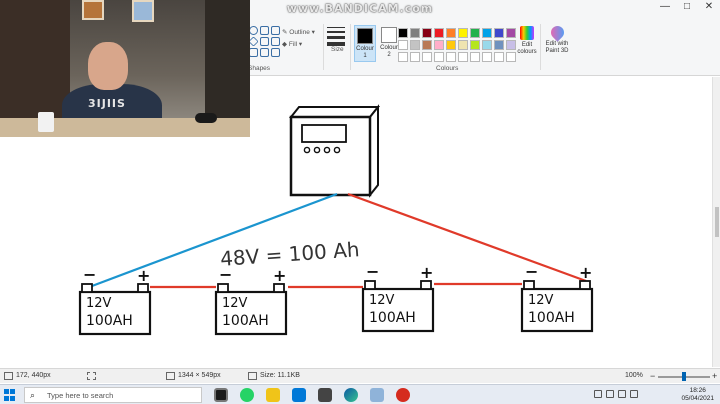 This screenshot has width=720, height=404. Describe the element at coordinates (33, 395) in the screenshot. I see `search-icon: ⌕` at that location.